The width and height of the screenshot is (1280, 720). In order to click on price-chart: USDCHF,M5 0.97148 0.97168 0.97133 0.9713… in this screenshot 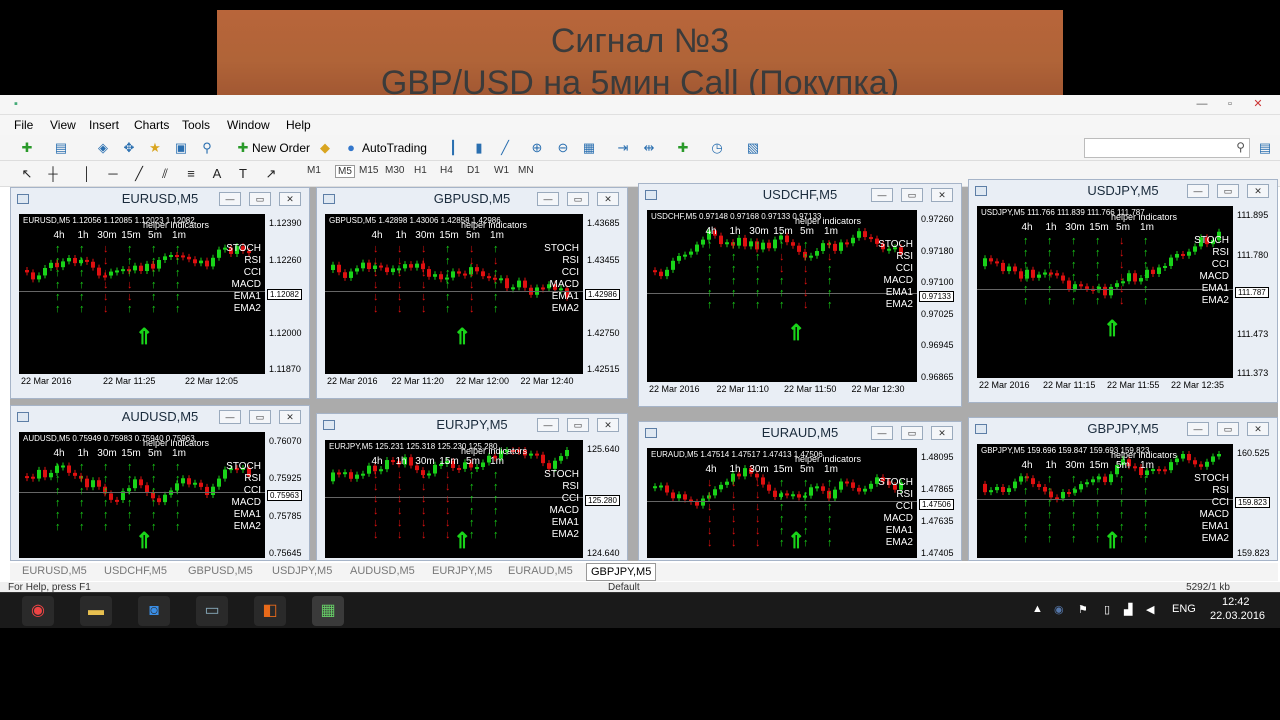, I will do `click(782, 296)`.